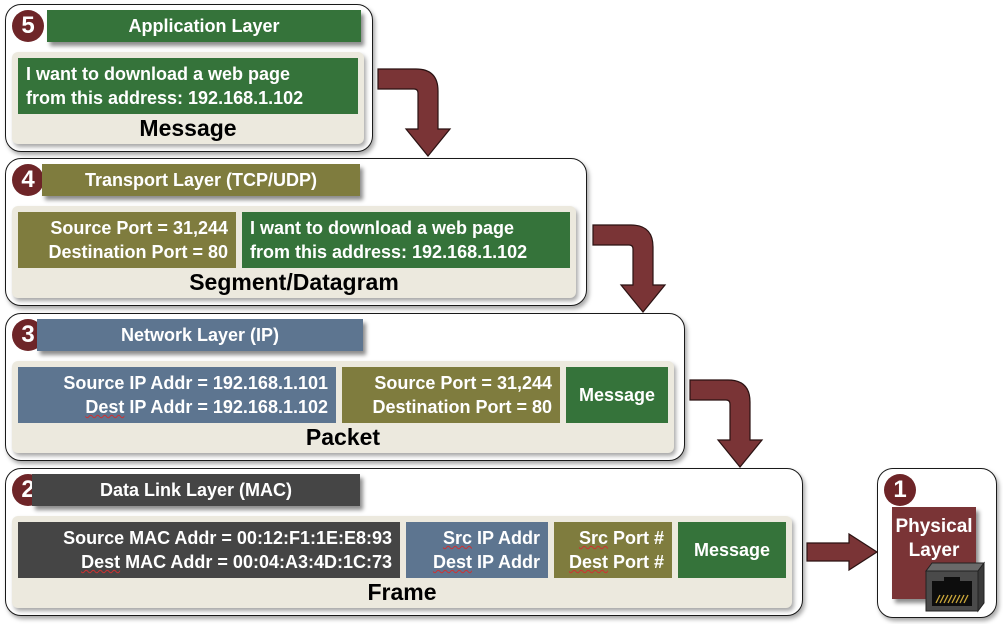 This screenshot has width=1003, height=624. I want to click on ip-header-field: Src IP Addr Dest IP Addr, so click(477, 550).